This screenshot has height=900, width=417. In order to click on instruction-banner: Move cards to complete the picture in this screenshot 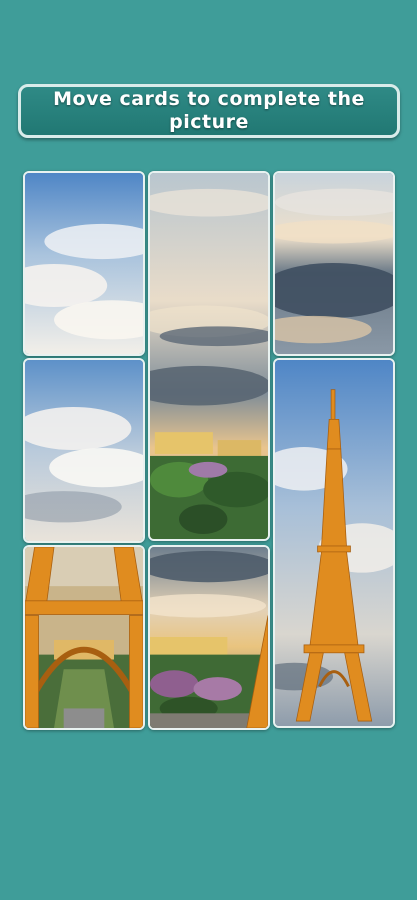, I will do `click(209, 111)`.